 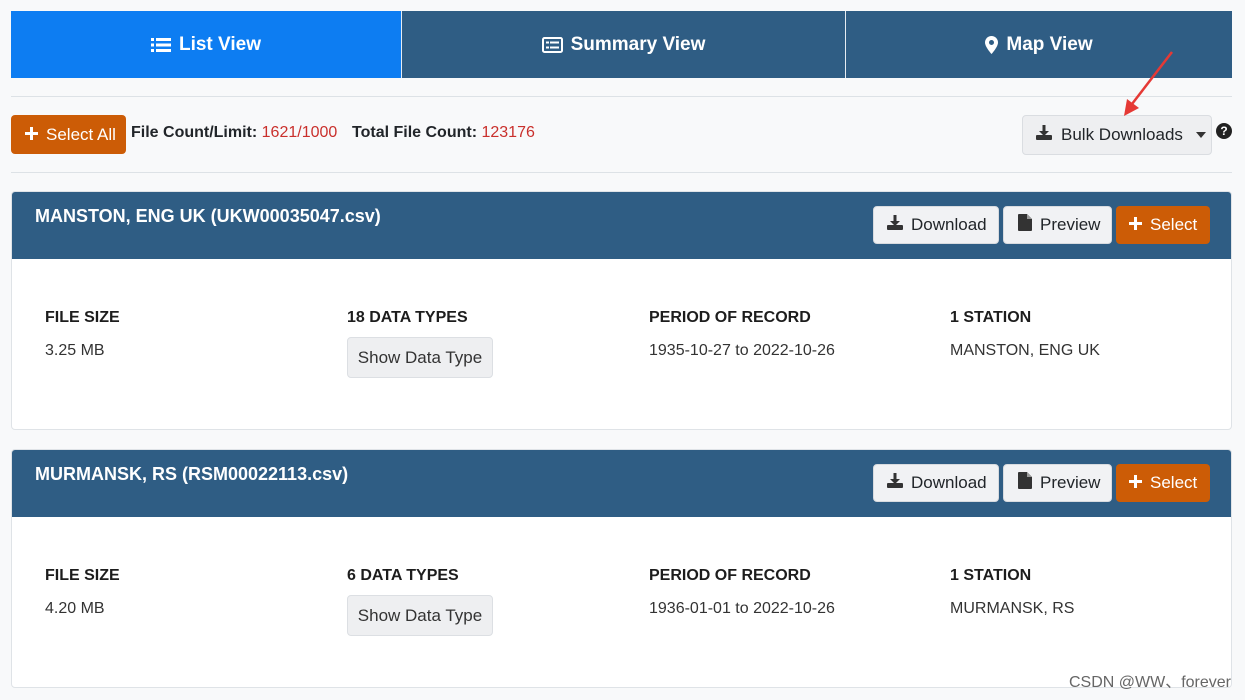 I want to click on file-size-column: FILE SIZE 4.20 MB, so click(x=82, y=592).